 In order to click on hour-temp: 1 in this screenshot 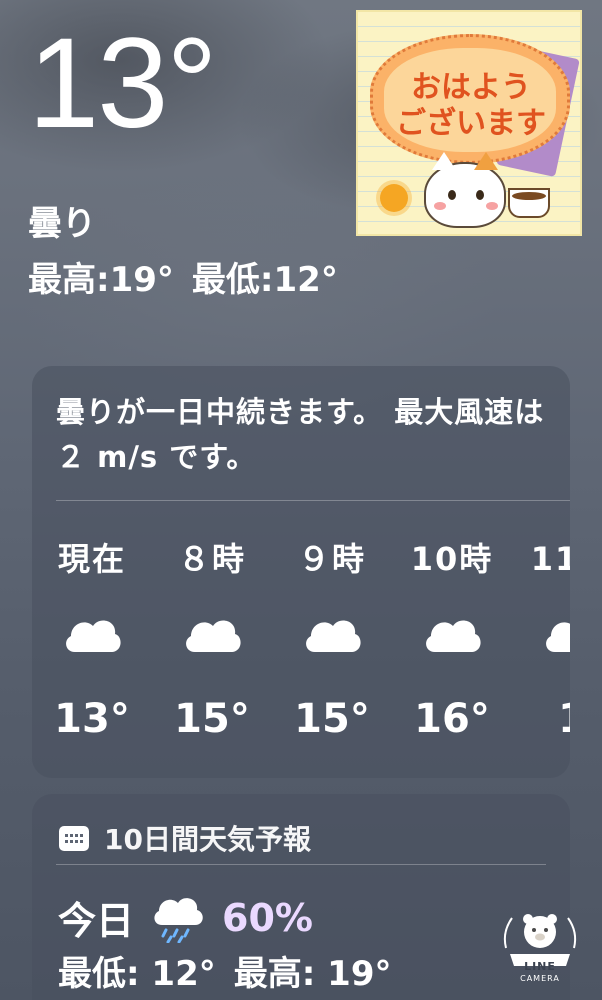, I will do `click(541, 719)`.